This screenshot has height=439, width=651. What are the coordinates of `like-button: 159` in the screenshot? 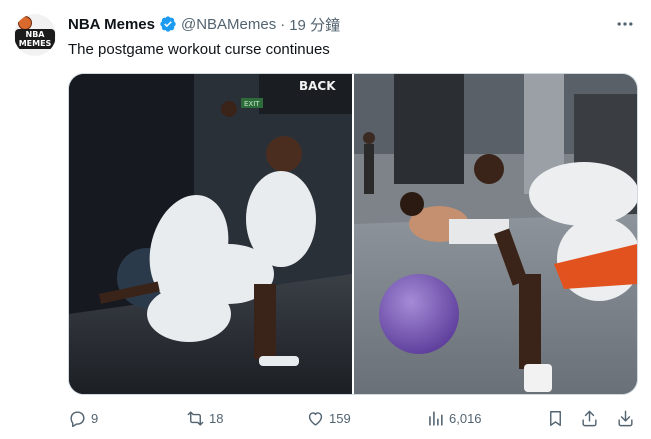 It's located at (328, 418).